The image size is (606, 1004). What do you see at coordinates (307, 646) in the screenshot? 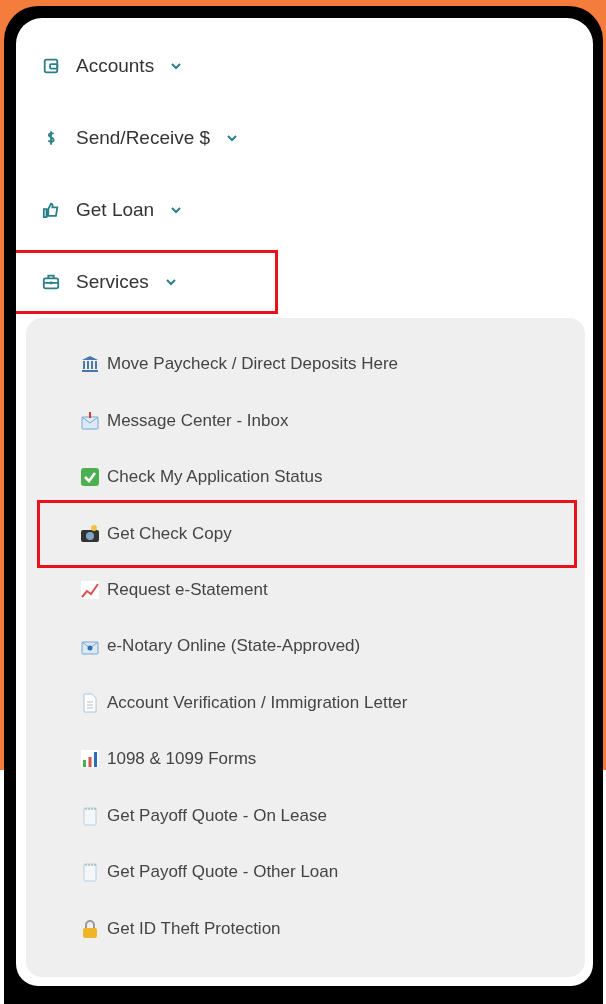
I see `submenu-item: e-Notary Online (State-Approved)` at bounding box center [307, 646].